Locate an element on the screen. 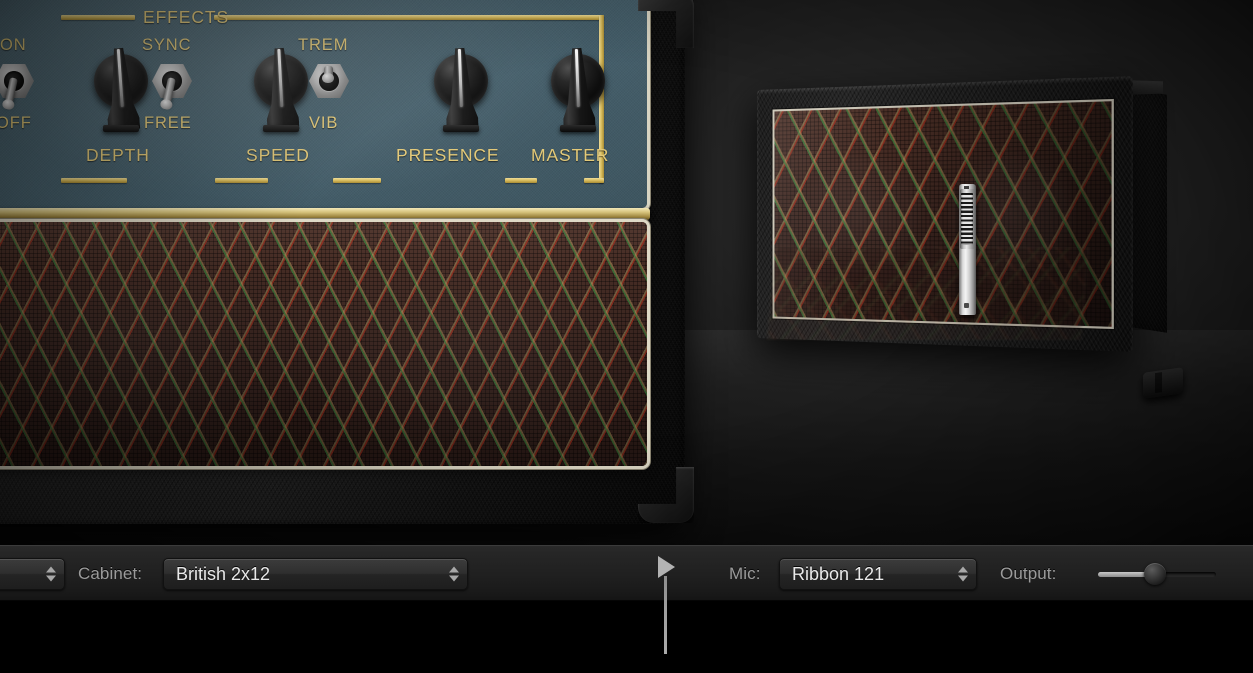 This screenshot has height=673, width=1253. marker-stem is located at coordinates (665, 615).